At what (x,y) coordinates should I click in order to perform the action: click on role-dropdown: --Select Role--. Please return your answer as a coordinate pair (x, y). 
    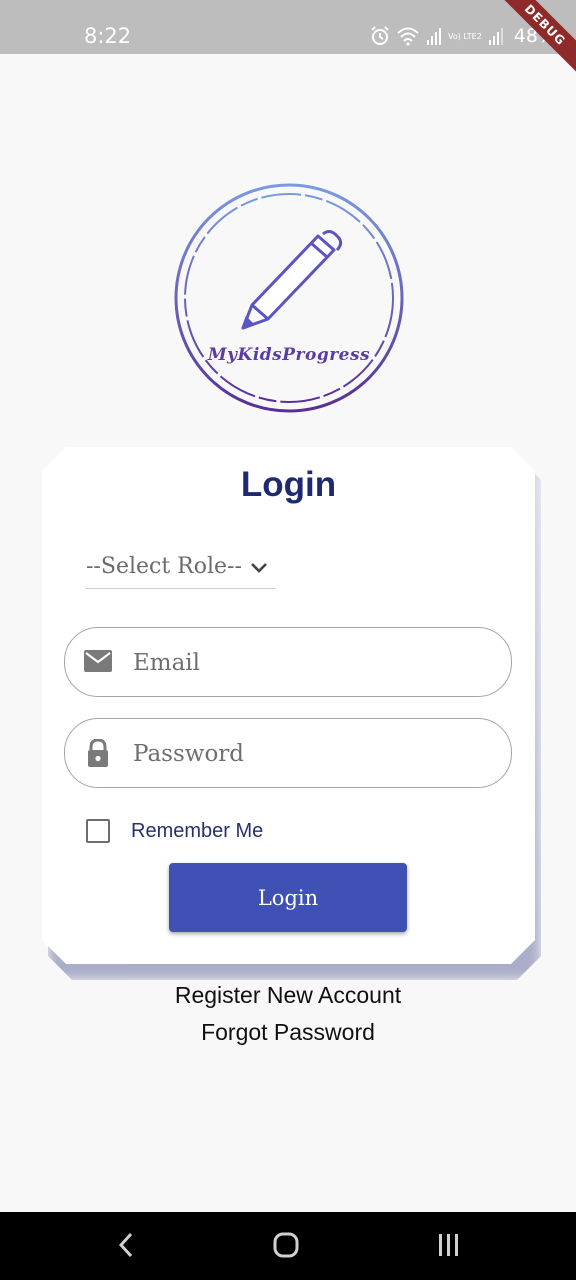
    Looking at the image, I should click on (181, 567).